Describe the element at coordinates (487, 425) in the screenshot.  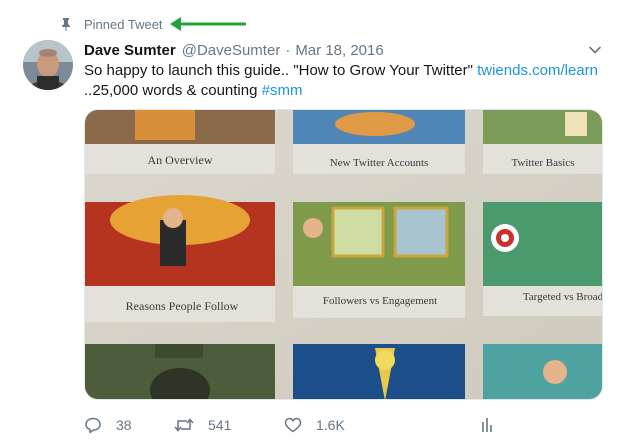
I see `analytics-icon` at that location.